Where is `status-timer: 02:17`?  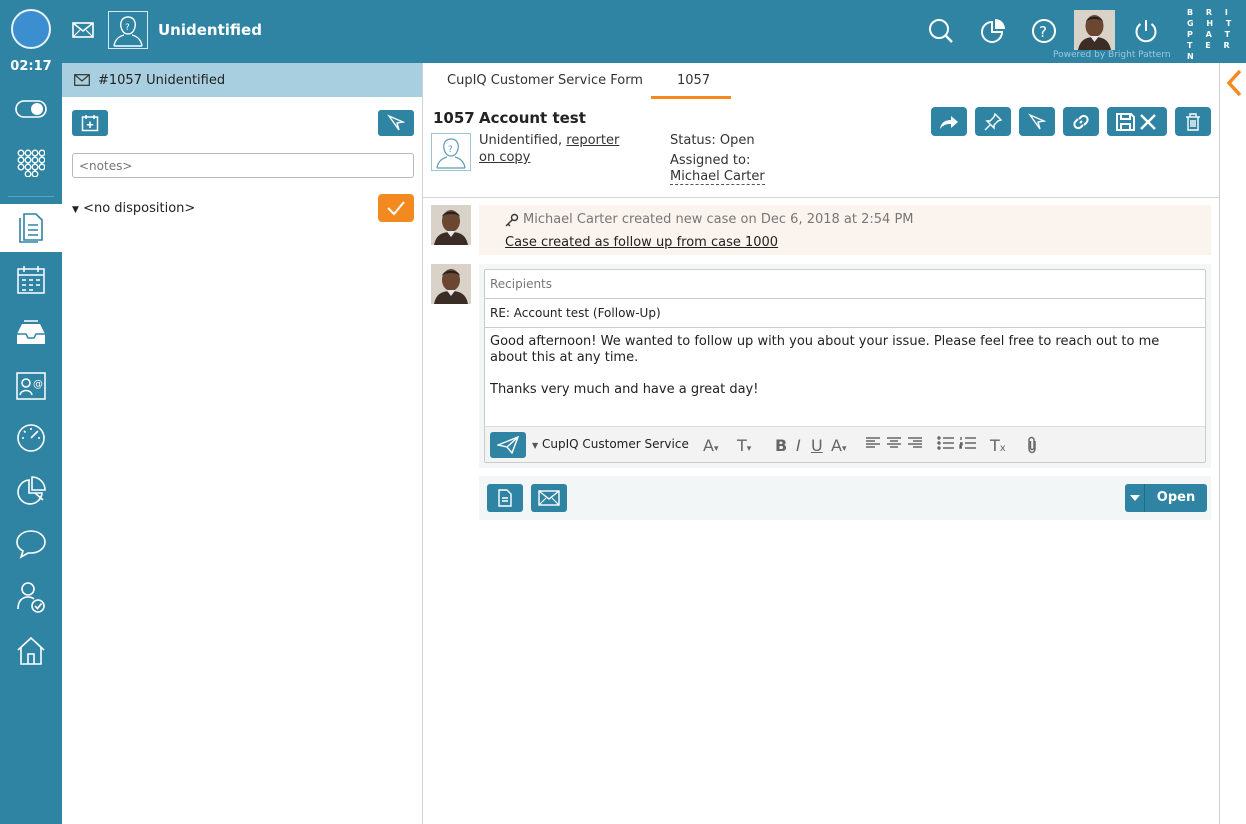 status-timer: 02:17 is located at coordinates (31, 66).